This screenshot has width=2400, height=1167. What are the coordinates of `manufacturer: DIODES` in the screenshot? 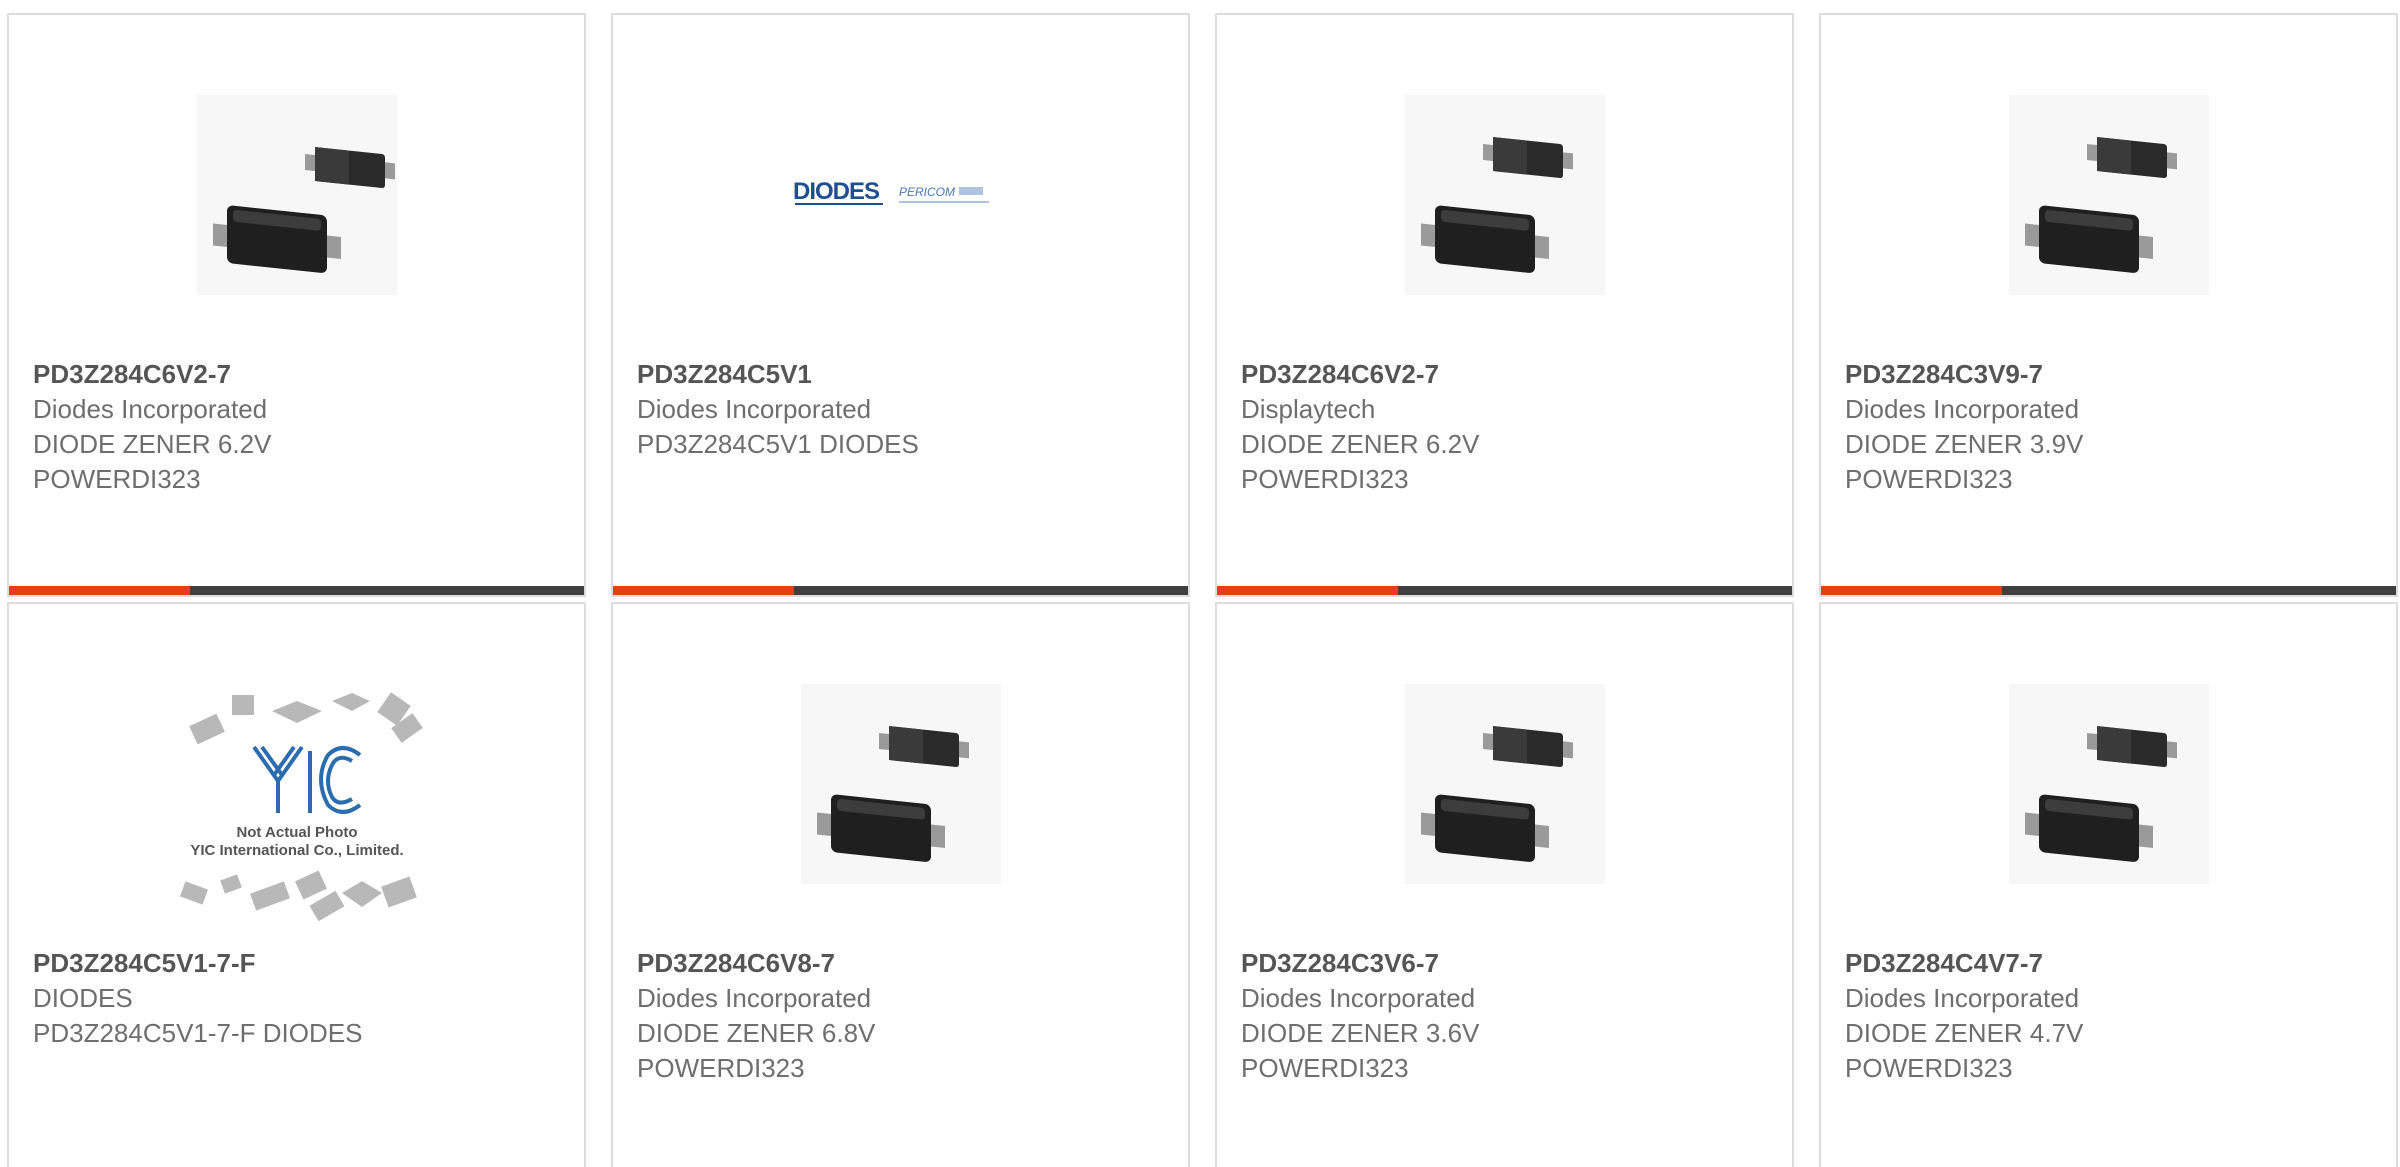 It's located at (83, 998).